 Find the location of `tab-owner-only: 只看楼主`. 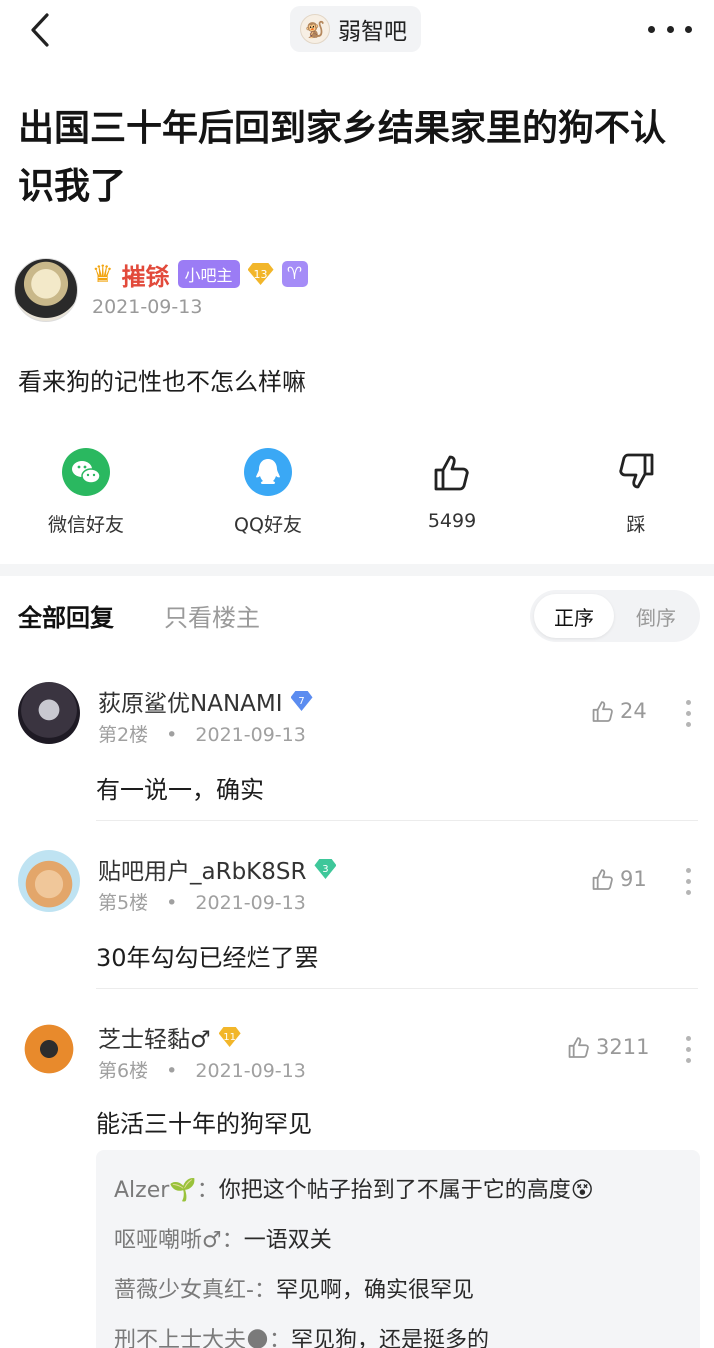

tab-owner-only: 只看楼主 is located at coordinates (212, 615).